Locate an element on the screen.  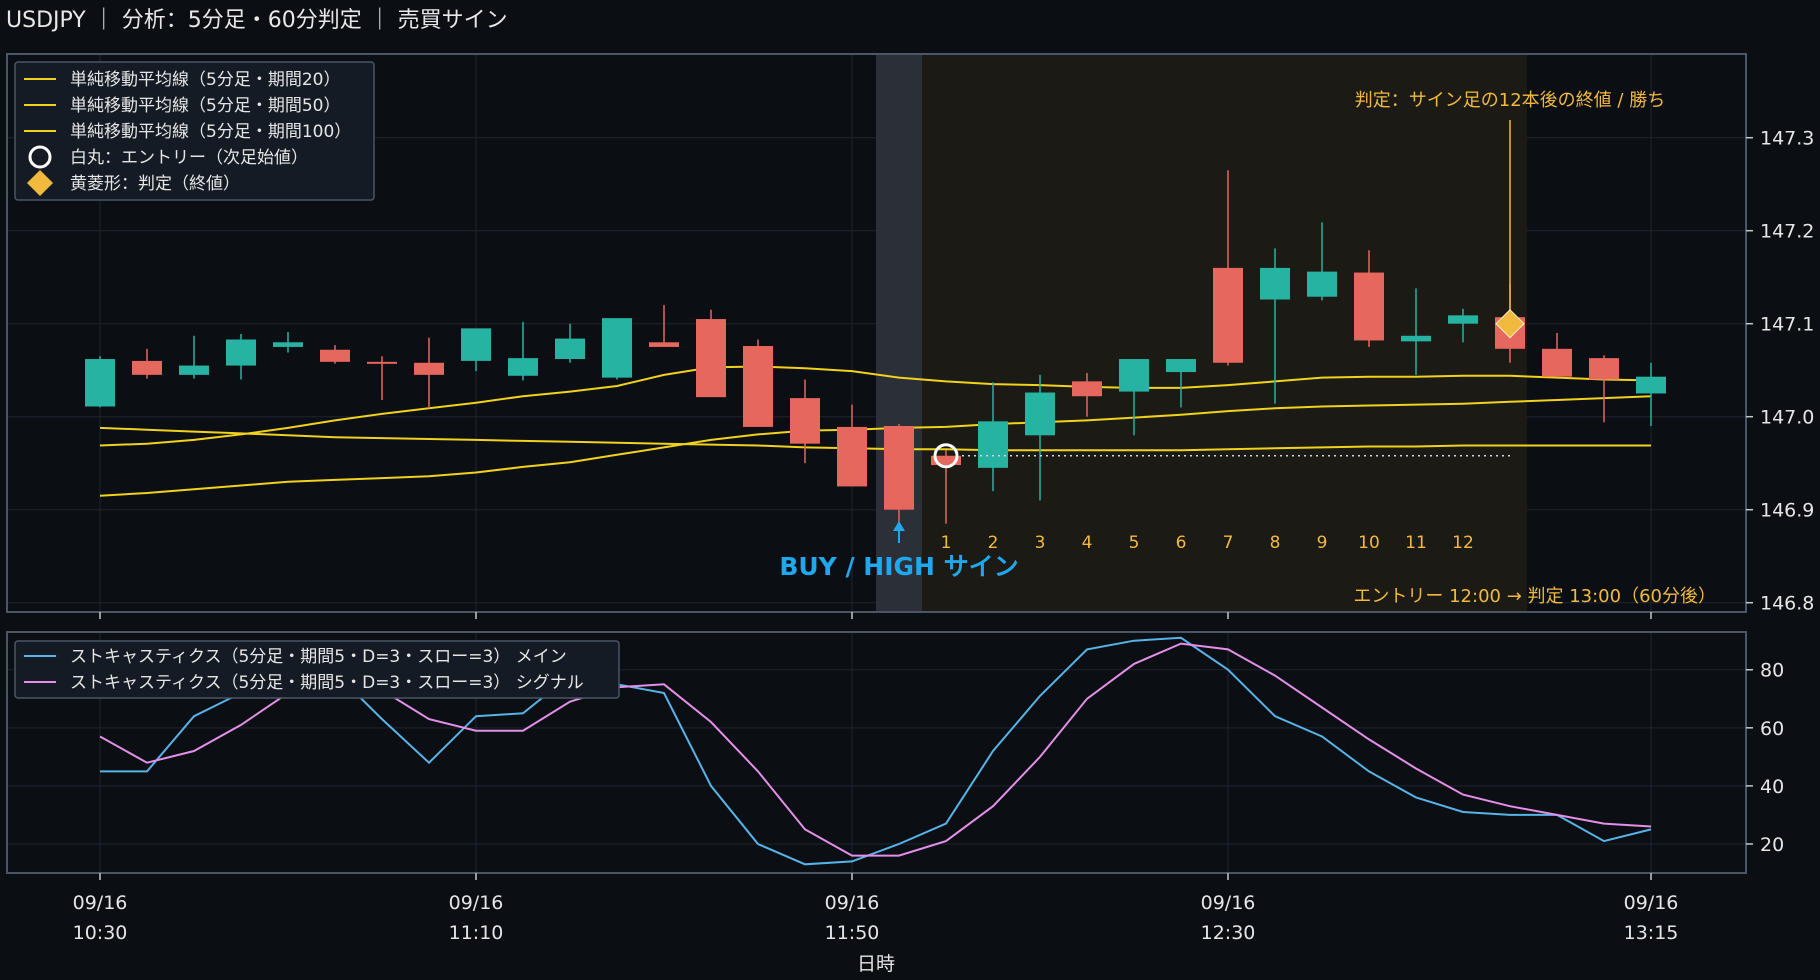
stoch-tick-label: 60 is located at coordinates (1772, 729).